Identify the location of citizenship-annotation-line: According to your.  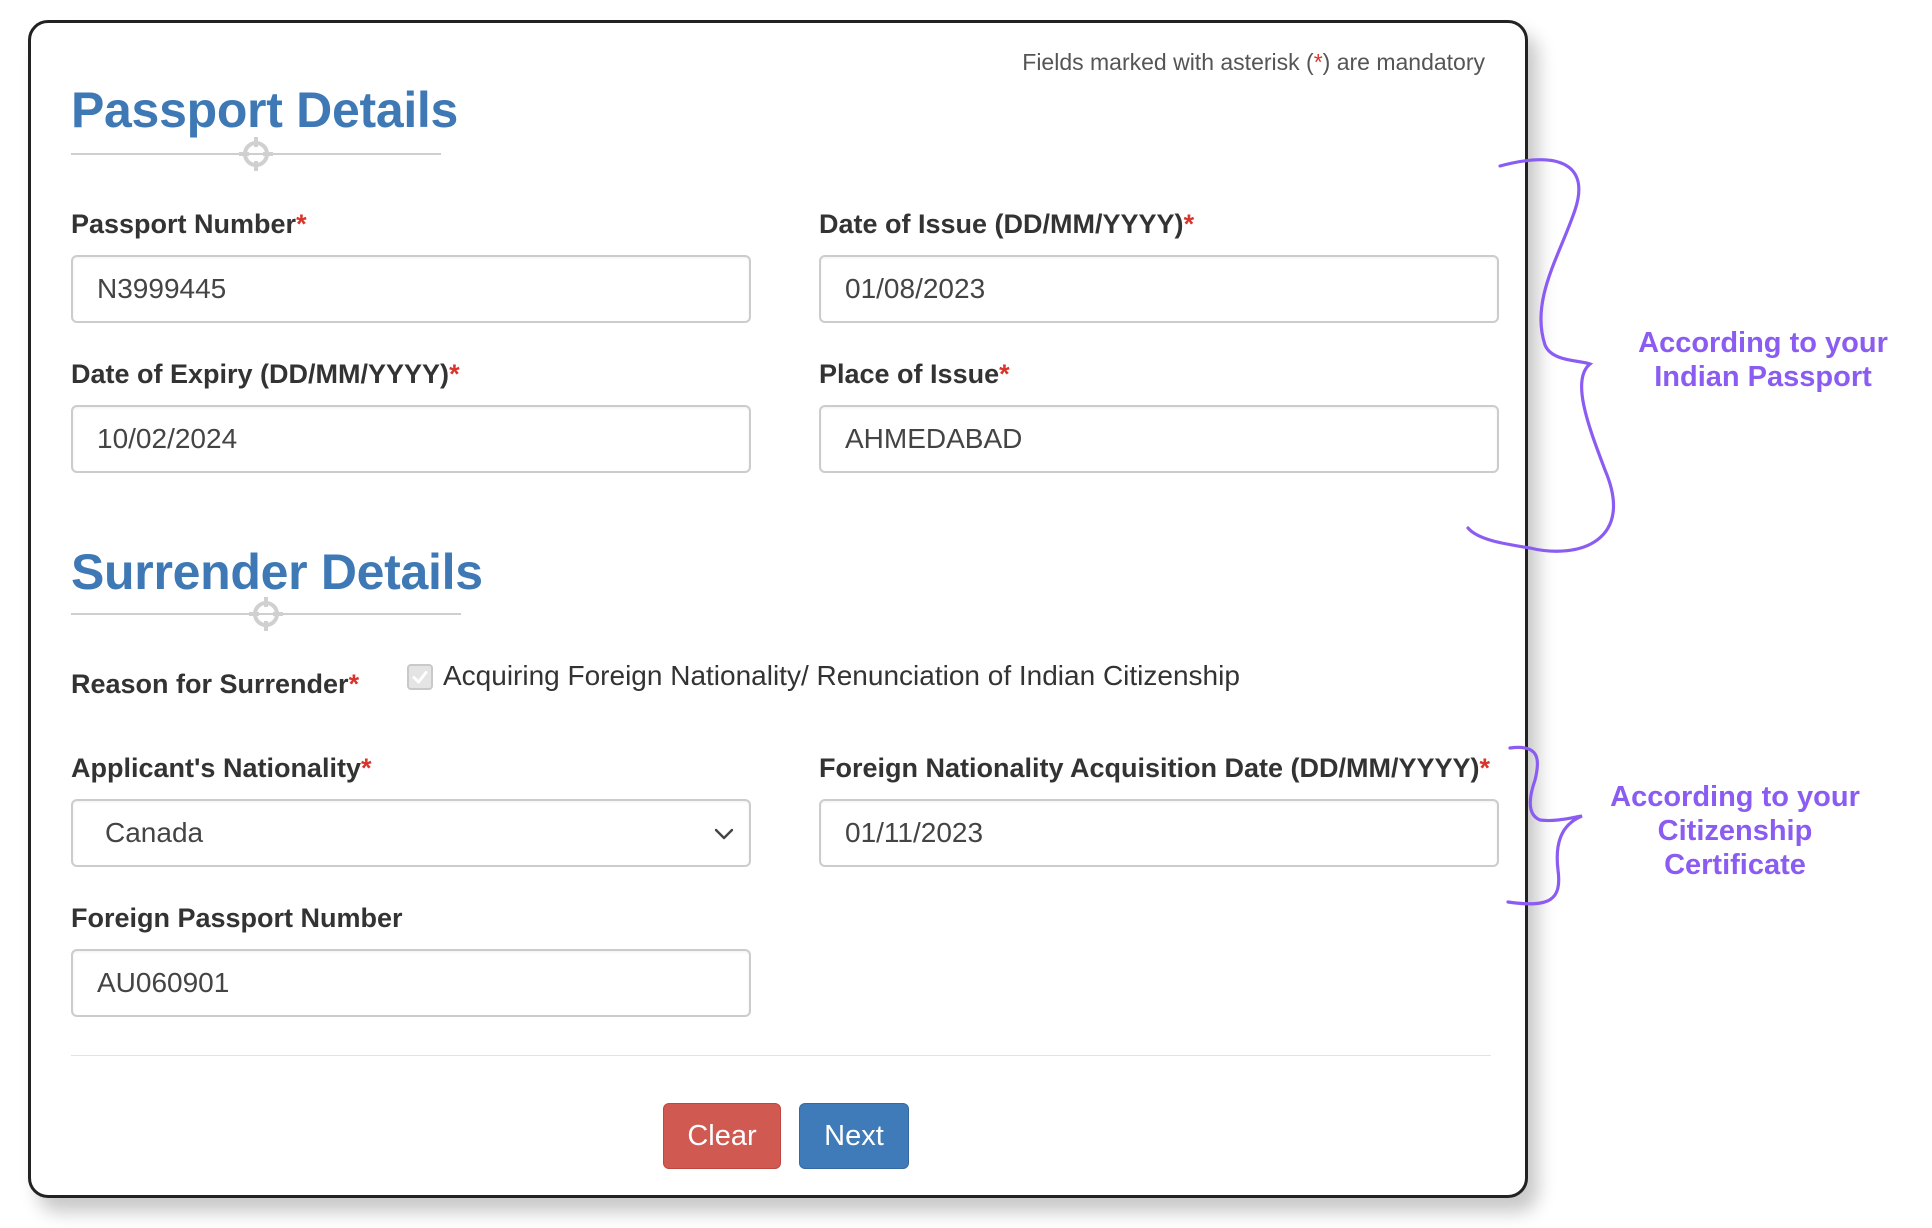
(1735, 797).